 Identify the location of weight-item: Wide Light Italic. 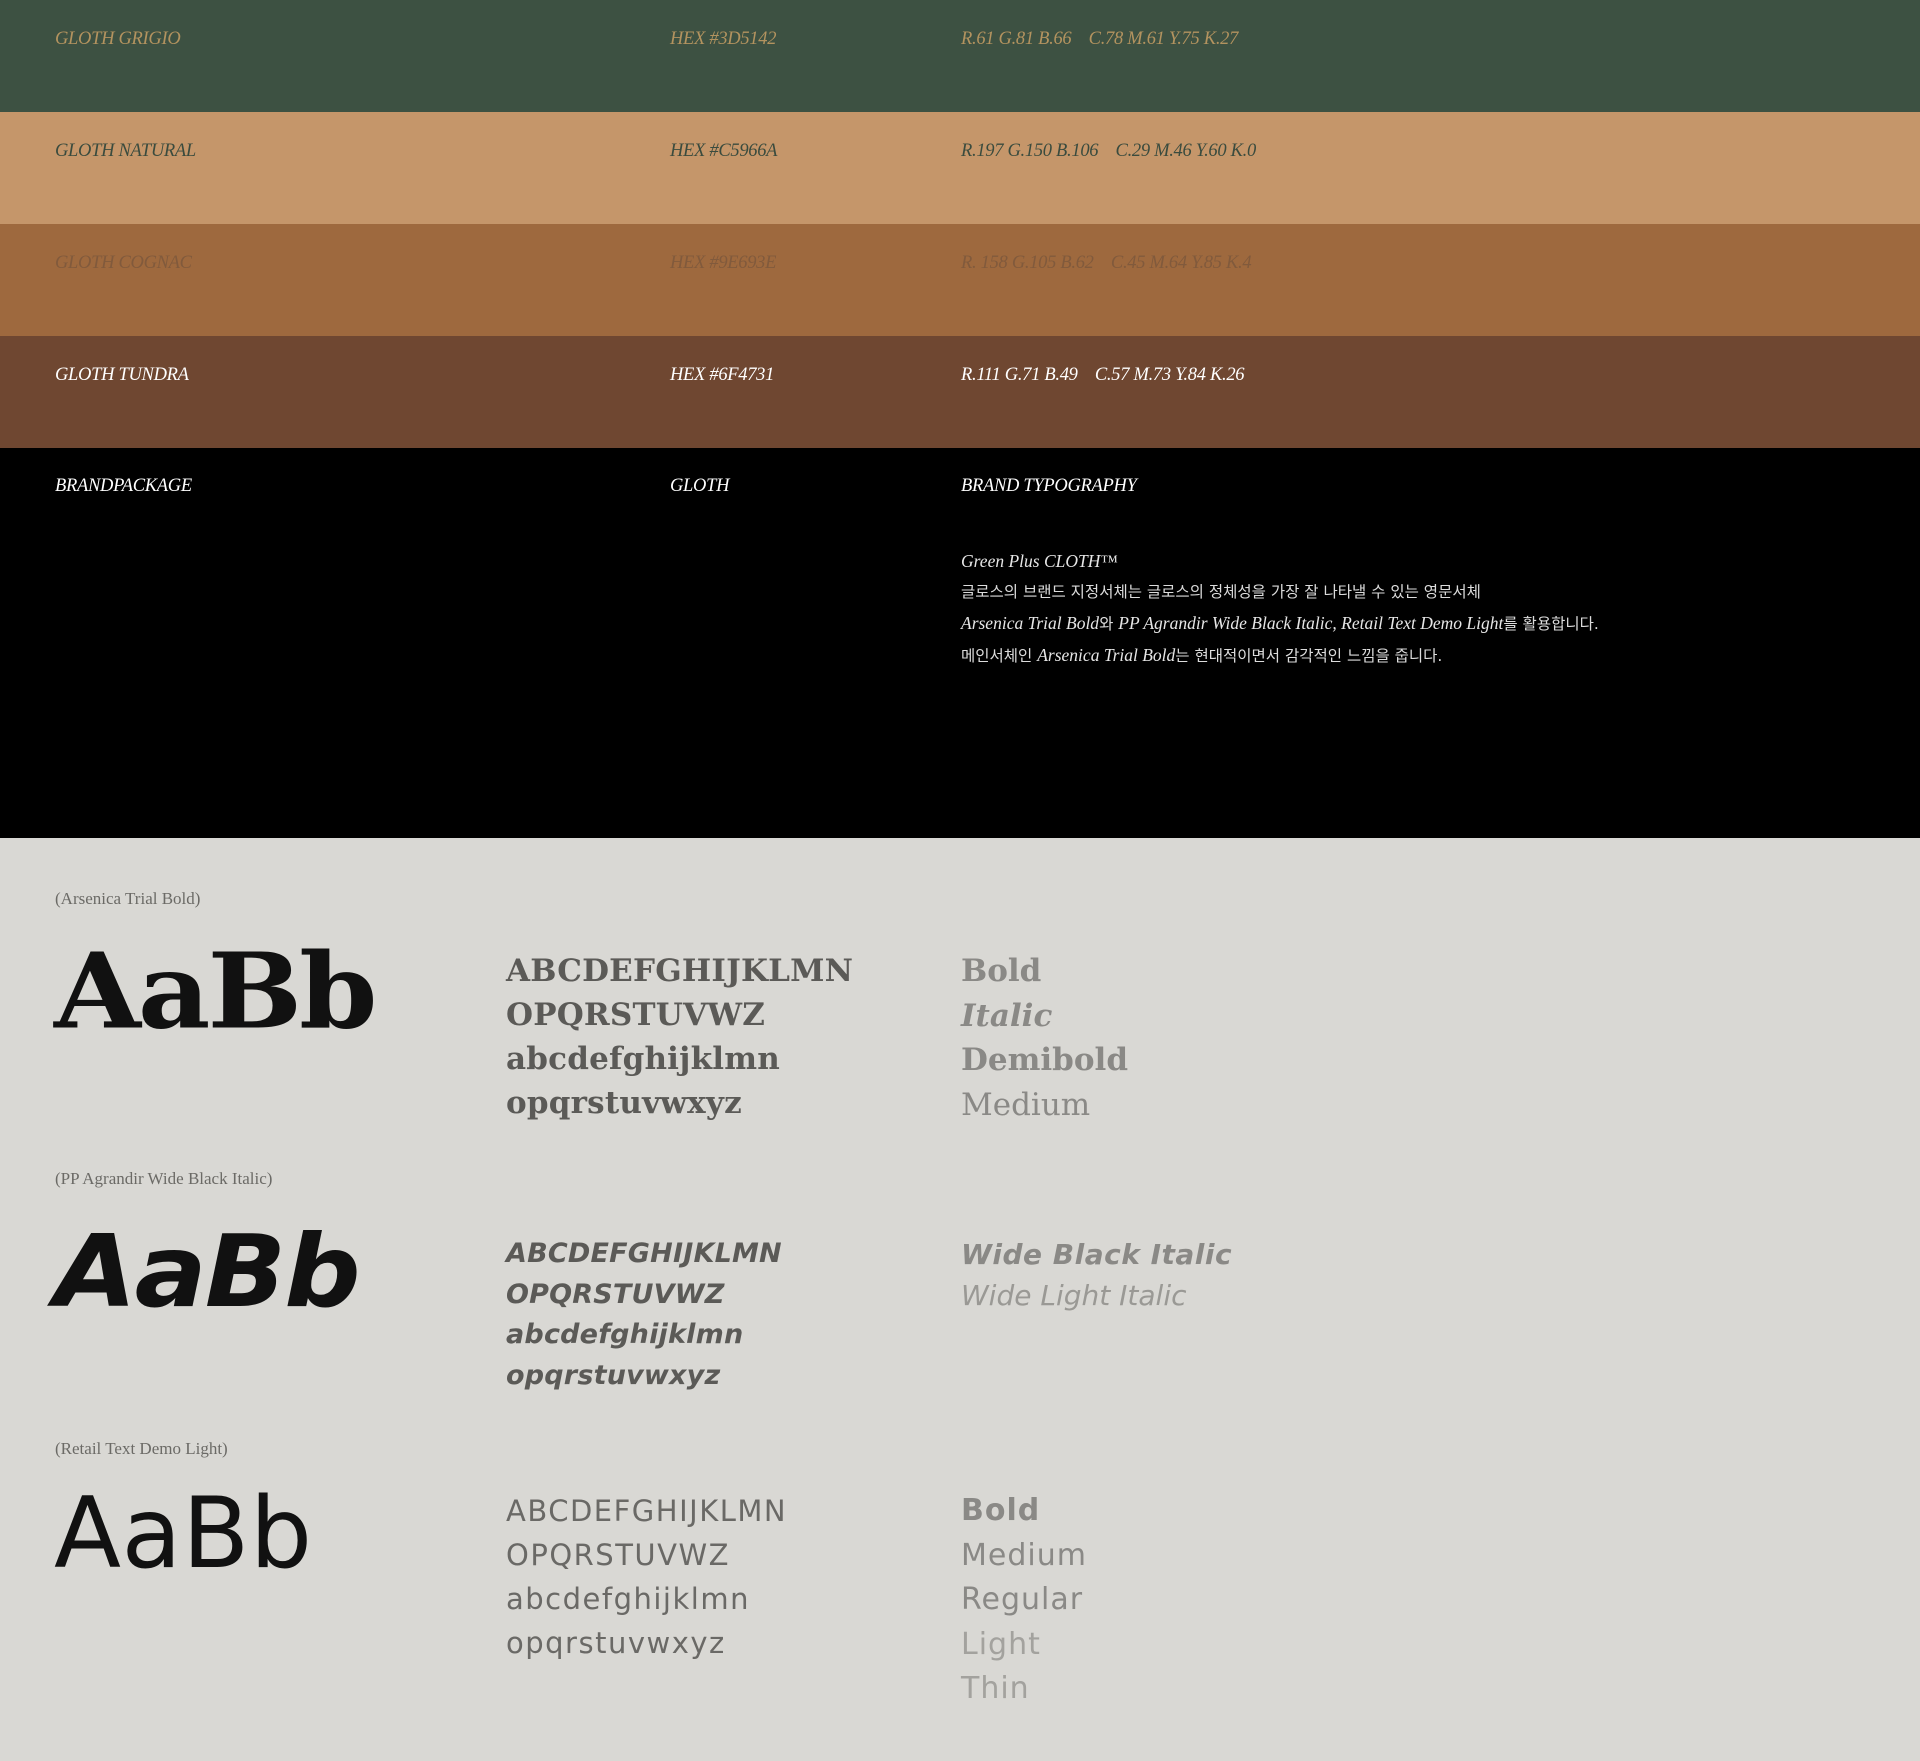
(1074, 1295).